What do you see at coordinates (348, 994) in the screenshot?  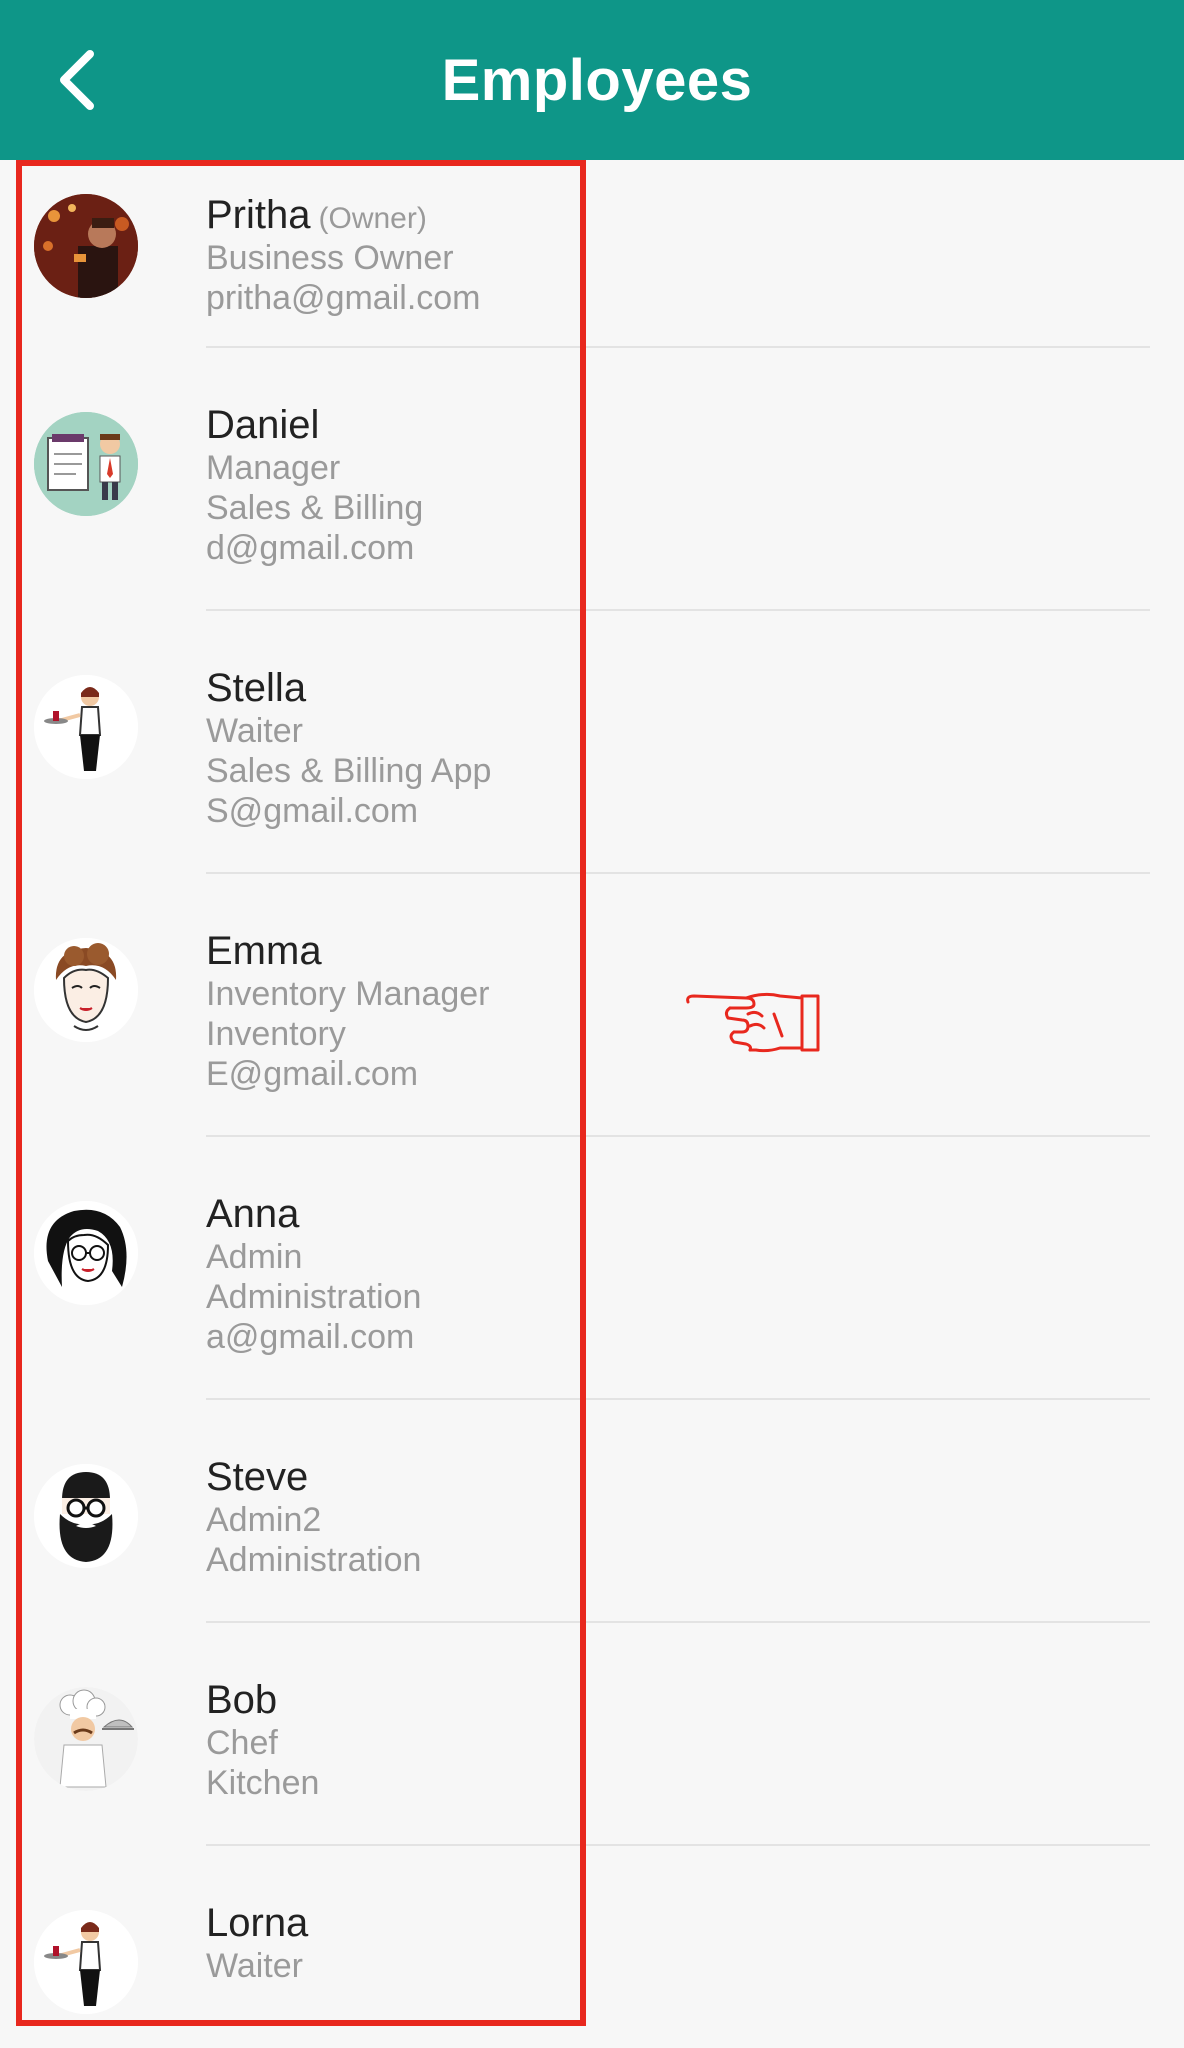 I see `employee-role: Inventory Manager` at bounding box center [348, 994].